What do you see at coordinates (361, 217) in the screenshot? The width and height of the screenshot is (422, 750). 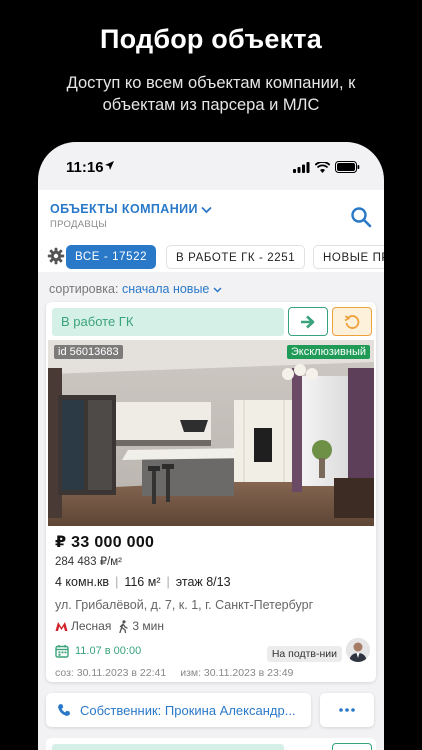 I see `search-icon` at bounding box center [361, 217].